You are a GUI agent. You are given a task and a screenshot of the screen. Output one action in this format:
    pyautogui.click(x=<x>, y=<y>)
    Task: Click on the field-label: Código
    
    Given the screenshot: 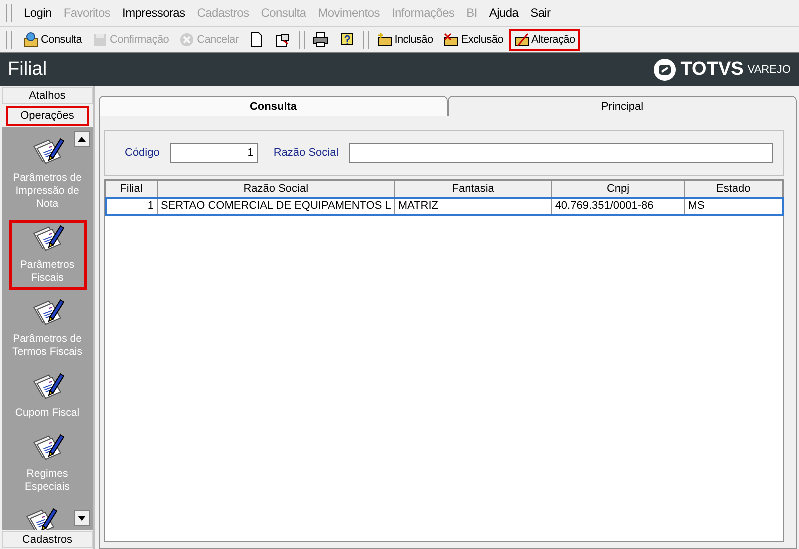 What is the action you would take?
    pyautogui.click(x=142, y=153)
    